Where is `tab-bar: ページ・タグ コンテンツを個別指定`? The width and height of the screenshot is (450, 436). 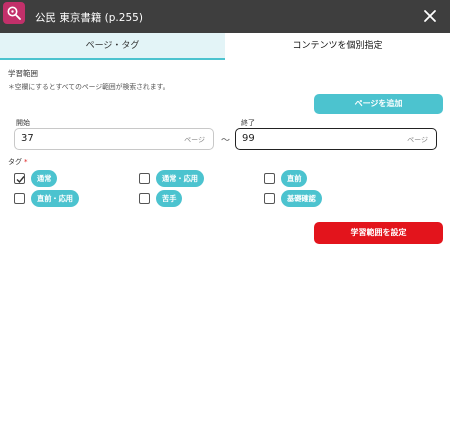
tab-bar: ページ・タグ コンテンツを個別指定 is located at coordinates (225, 46).